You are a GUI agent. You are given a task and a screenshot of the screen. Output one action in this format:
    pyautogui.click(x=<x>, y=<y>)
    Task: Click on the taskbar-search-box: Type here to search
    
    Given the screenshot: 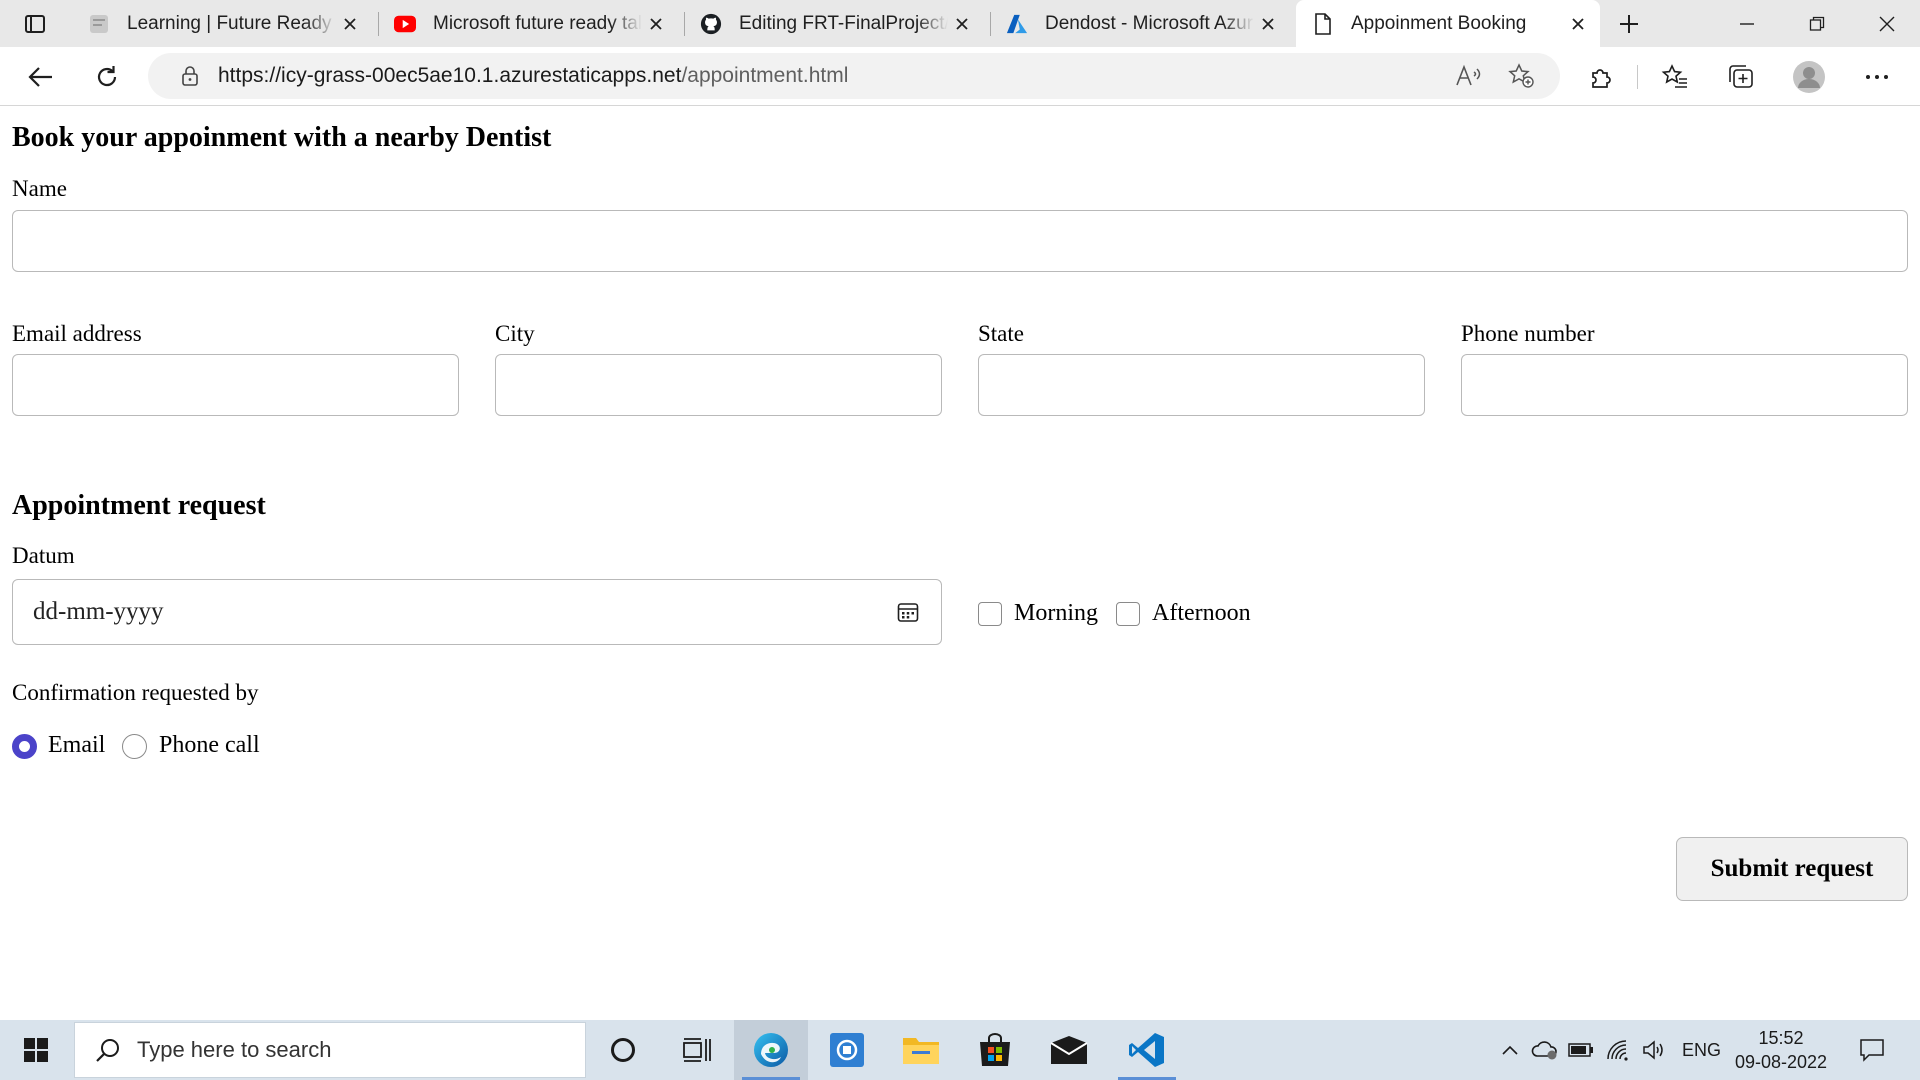 What is the action you would take?
    pyautogui.click(x=330, y=1050)
    